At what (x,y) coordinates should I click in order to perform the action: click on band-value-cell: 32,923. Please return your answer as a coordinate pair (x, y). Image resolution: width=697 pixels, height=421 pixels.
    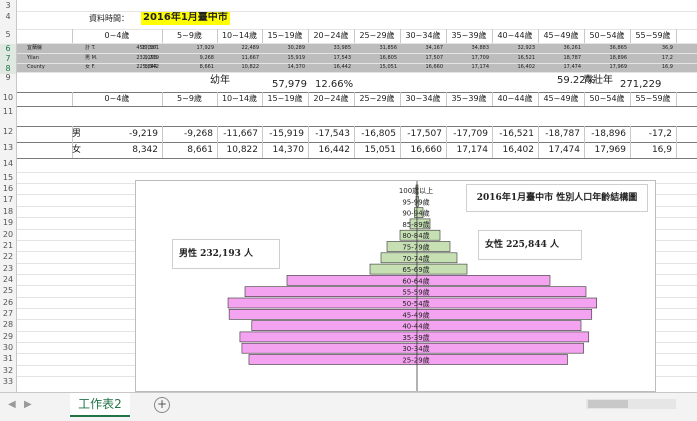
    Looking at the image, I should click on (514, 48).